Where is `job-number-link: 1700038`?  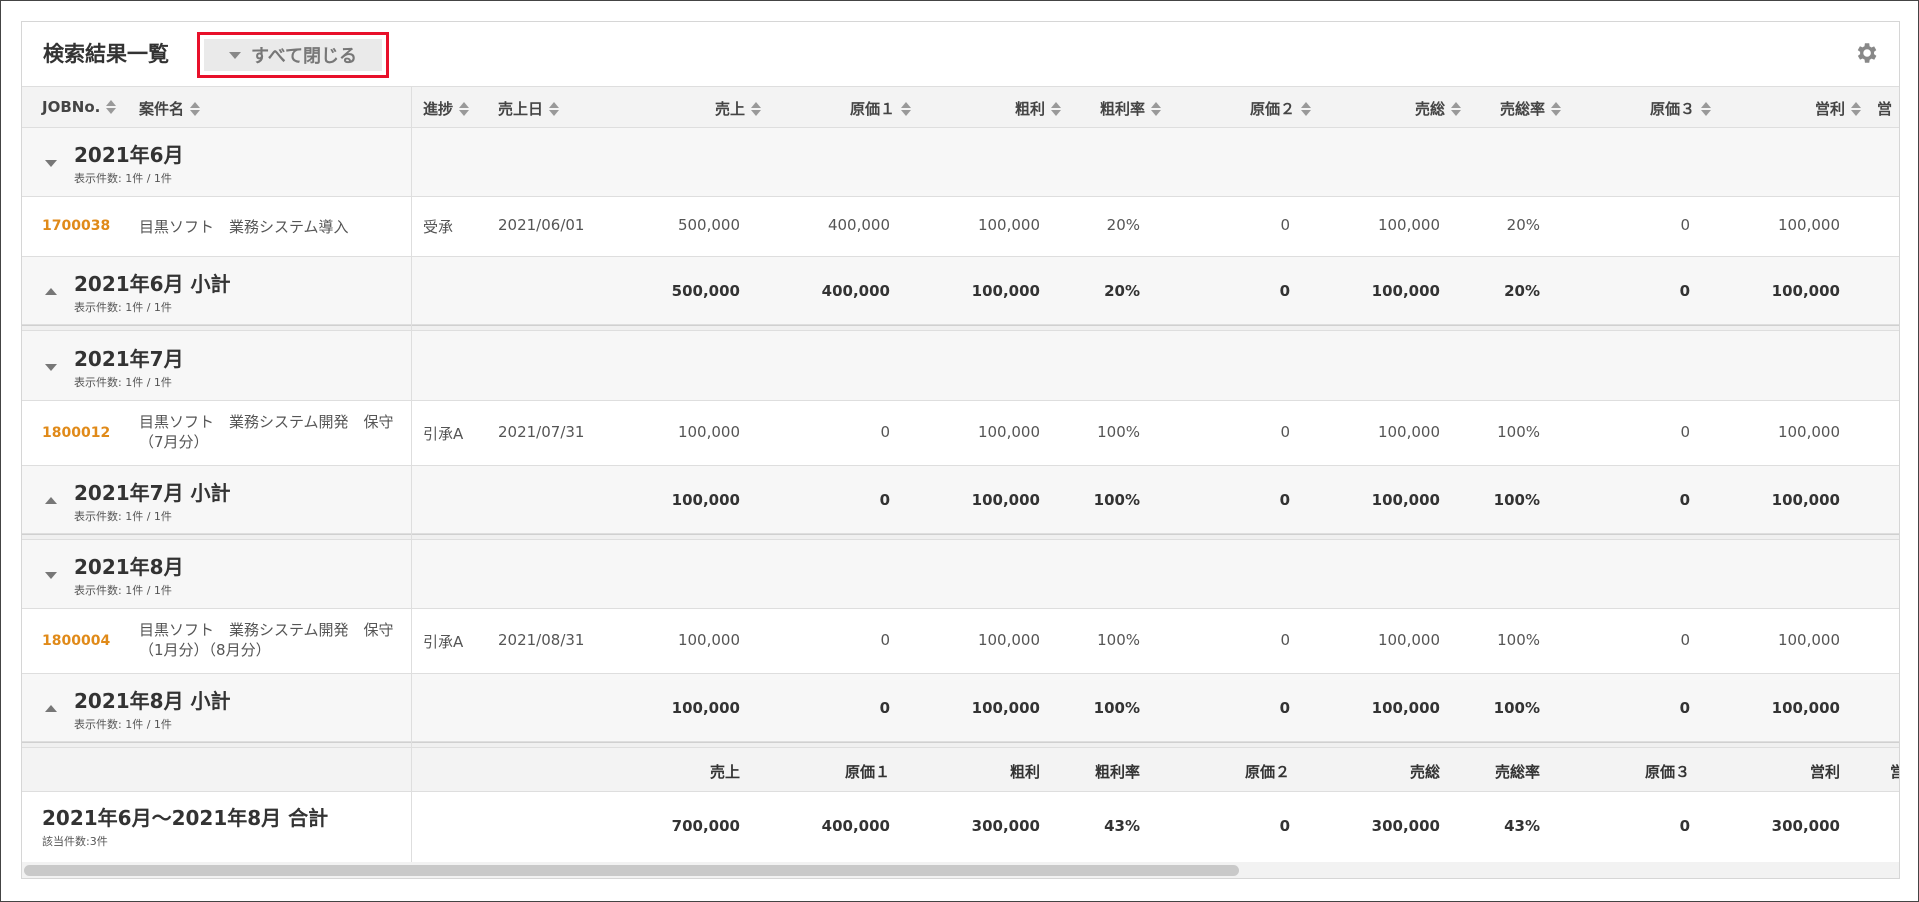 job-number-link: 1700038 is located at coordinates (76, 226).